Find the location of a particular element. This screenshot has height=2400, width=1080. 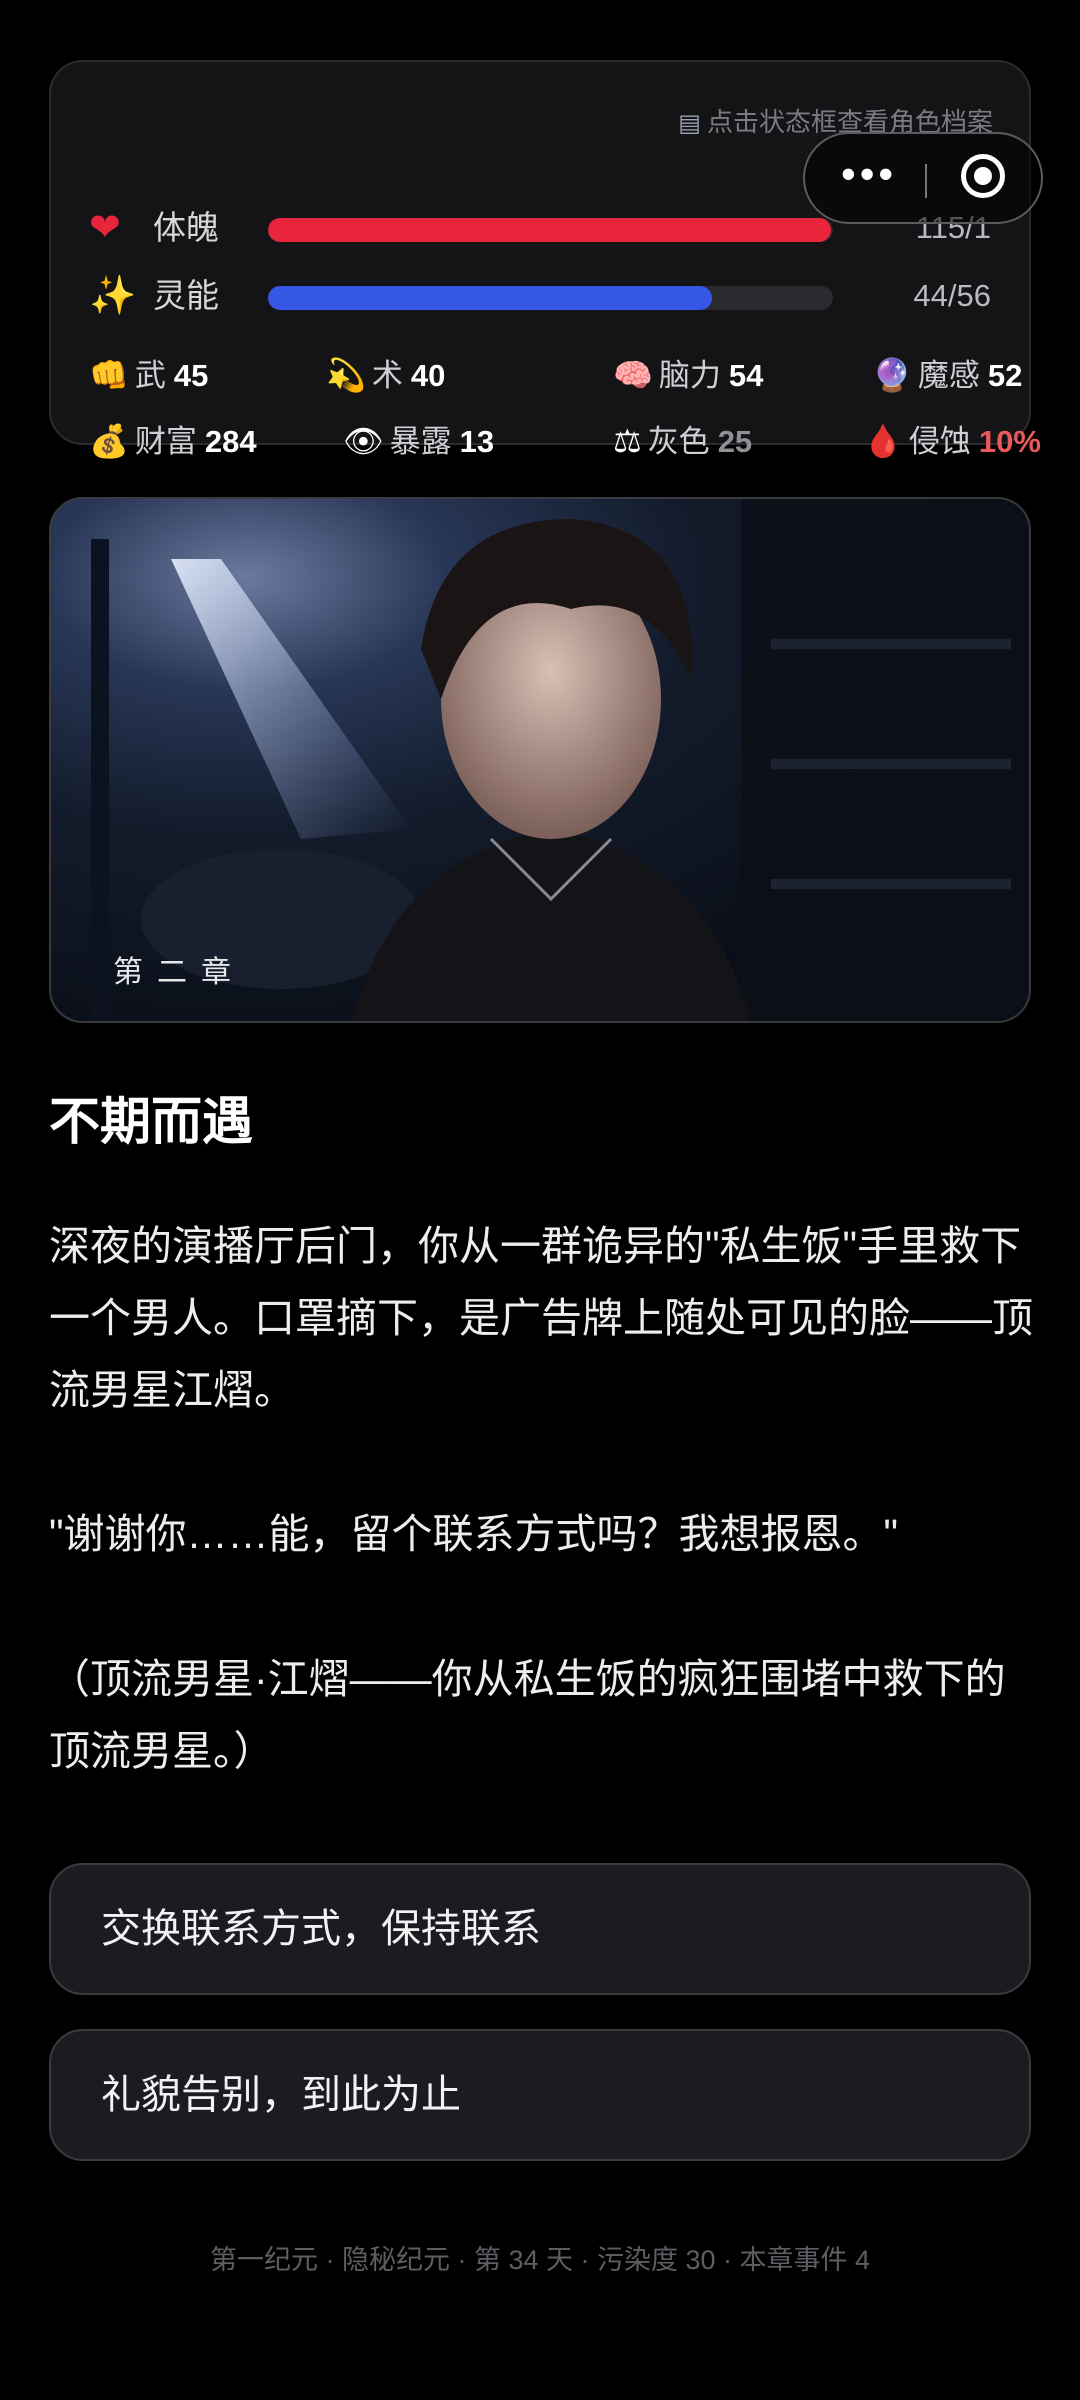

attr-wealth: 💰 财富 284 is located at coordinates (173, 441).